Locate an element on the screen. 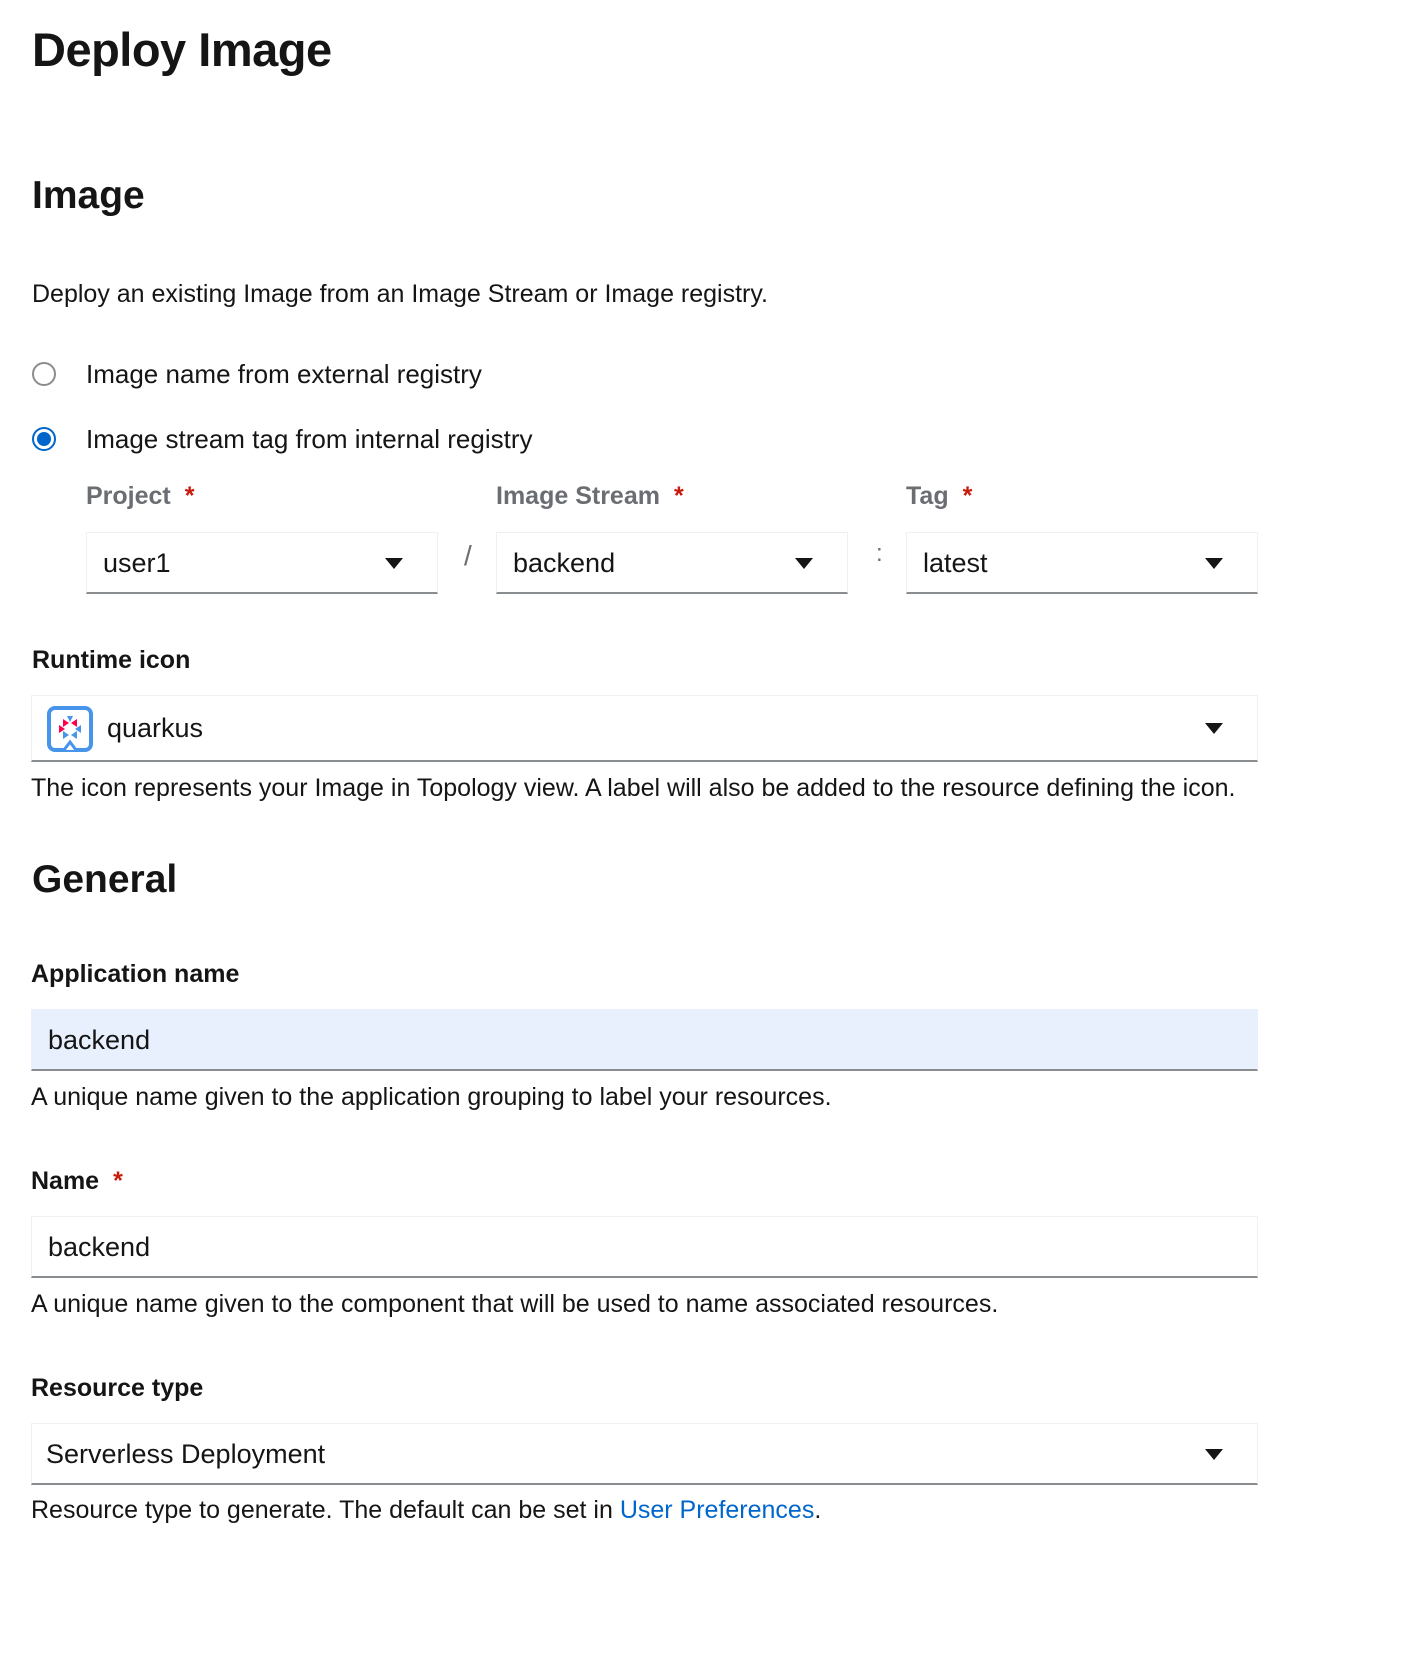 The image size is (1408, 1660). image-stream-select-value: backend is located at coordinates (564, 562).